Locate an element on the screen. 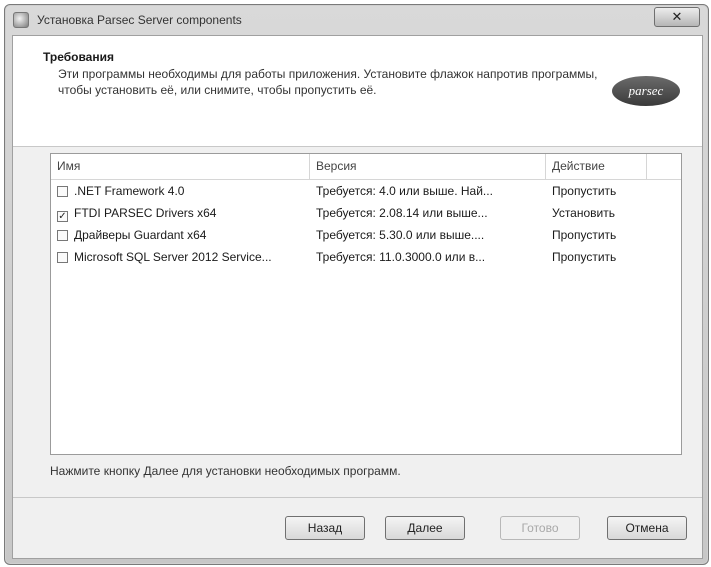 This screenshot has width=711, height=567. row-name-cell: ✓ FTDI PARSEC Drivers x64 is located at coordinates (180, 213).